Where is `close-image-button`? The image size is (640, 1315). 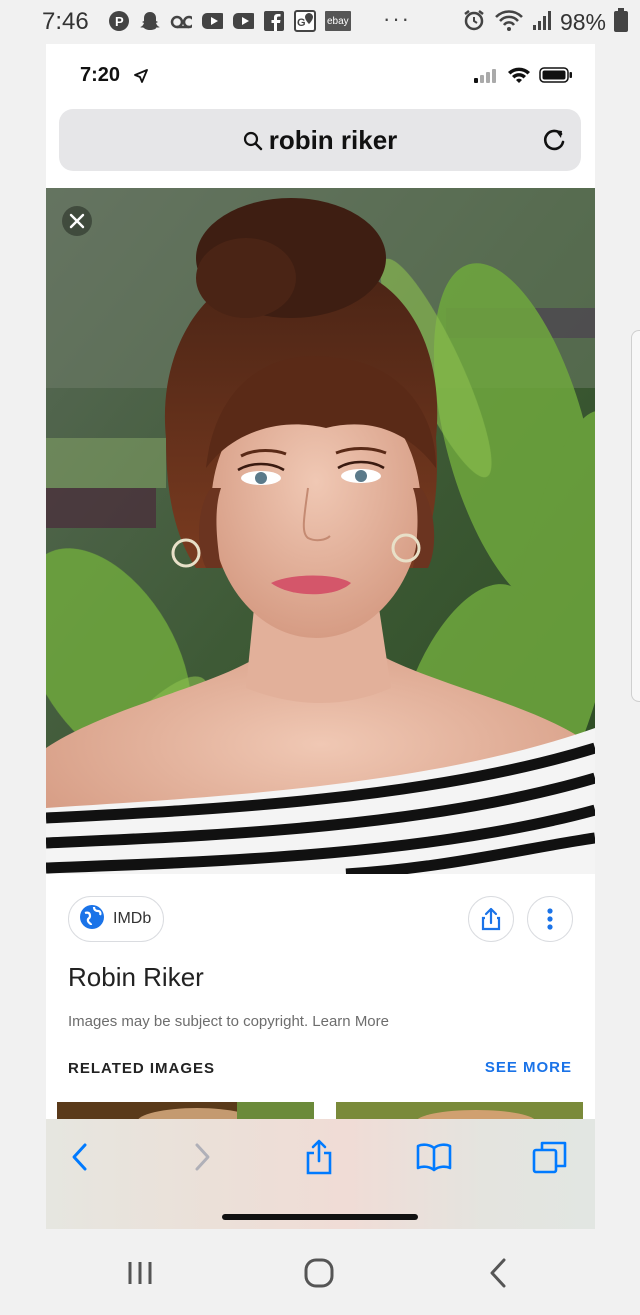 close-image-button is located at coordinates (77, 221).